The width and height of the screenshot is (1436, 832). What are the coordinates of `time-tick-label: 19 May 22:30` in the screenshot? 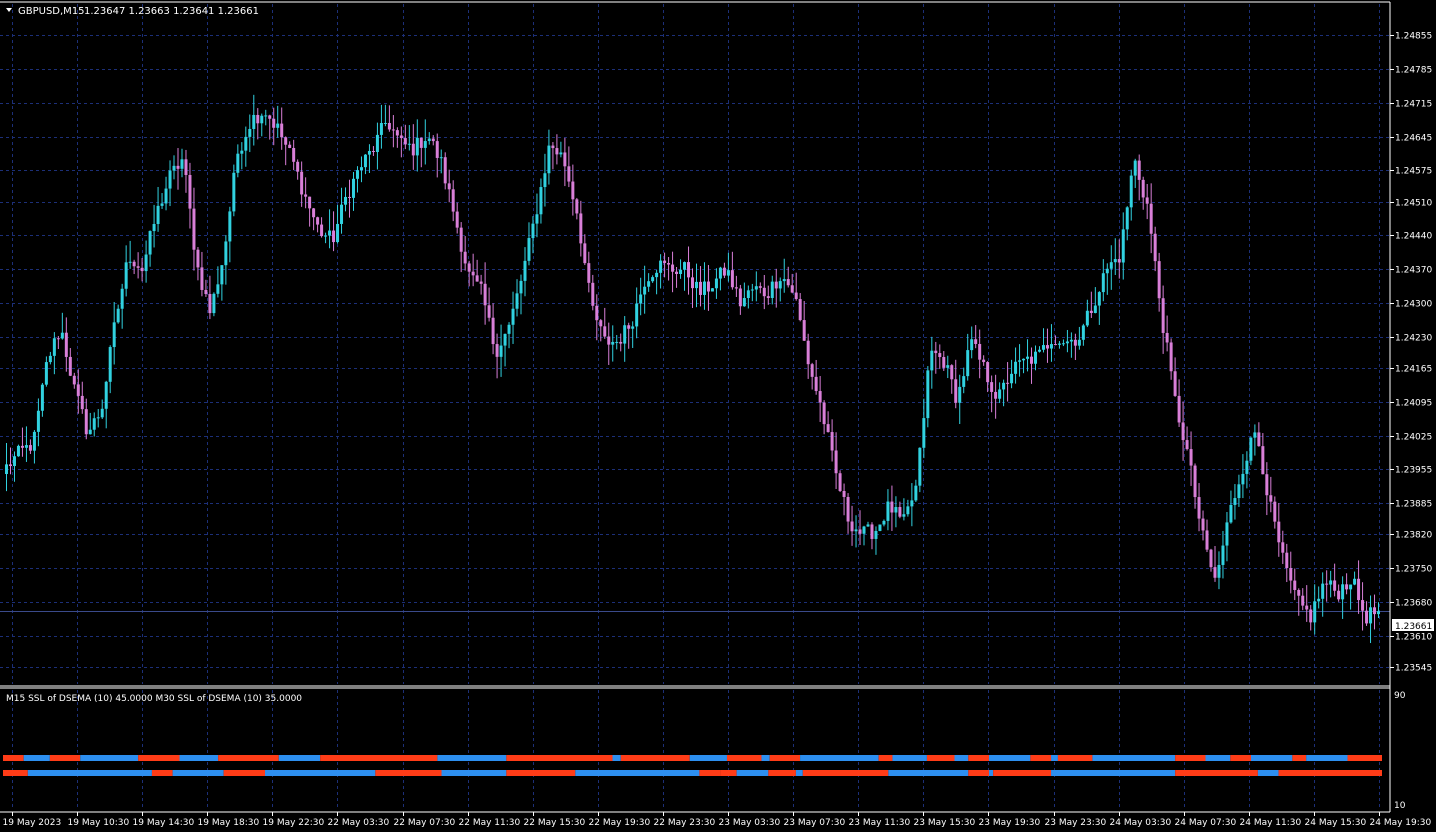 It's located at (294, 823).